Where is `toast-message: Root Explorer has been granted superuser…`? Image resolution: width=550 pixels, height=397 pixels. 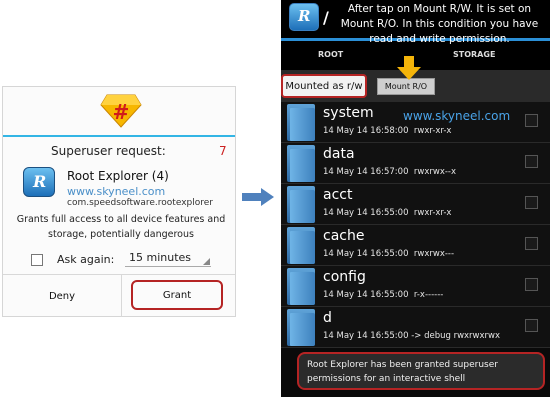
toast-message: Root Explorer has been granted superuser… is located at coordinates (421, 371).